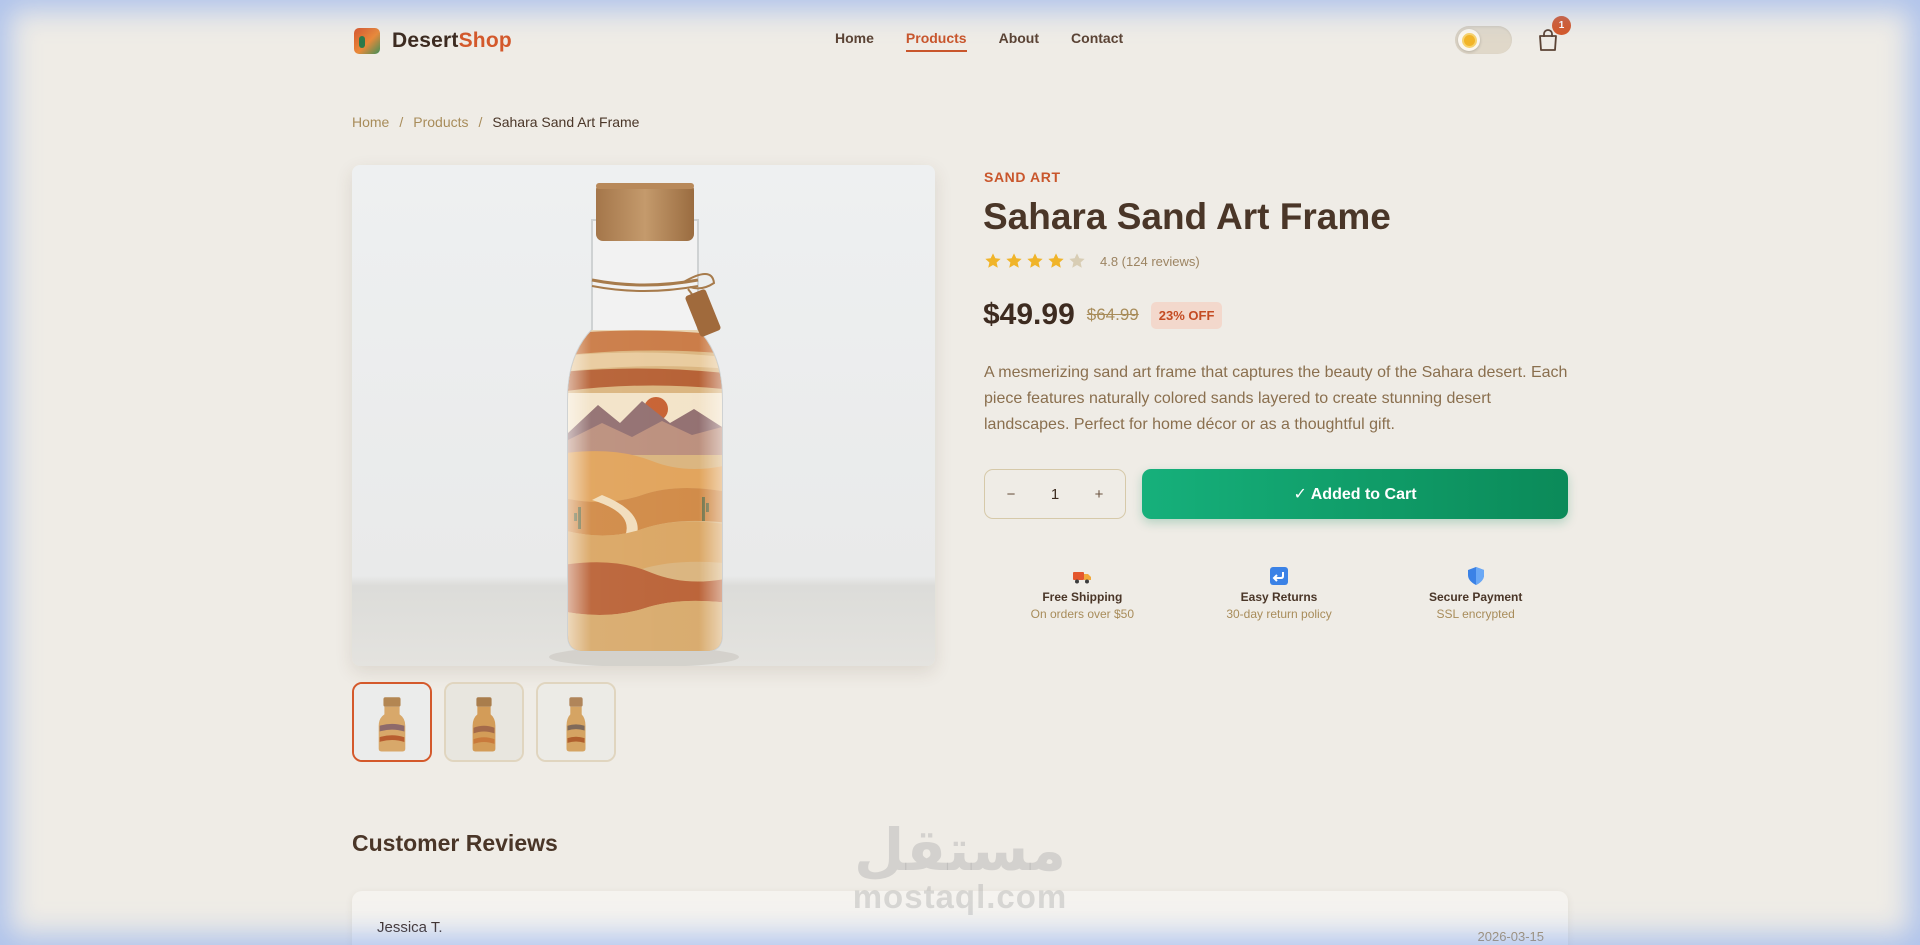 The image size is (1920, 945). I want to click on breadcrumb: Home / Products / Sahara Sand Art Frame, so click(495, 122).